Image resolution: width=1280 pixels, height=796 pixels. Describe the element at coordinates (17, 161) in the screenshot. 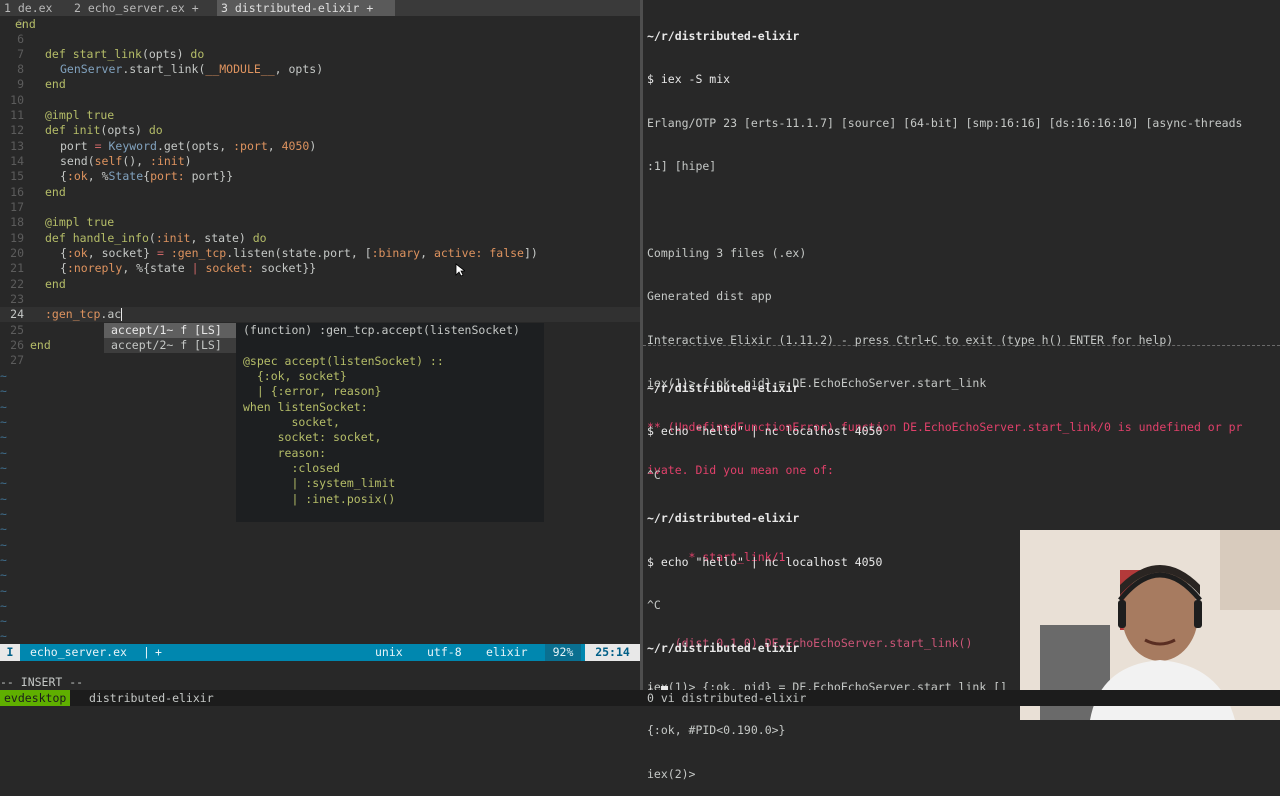

I see `line-number: 14` at that location.